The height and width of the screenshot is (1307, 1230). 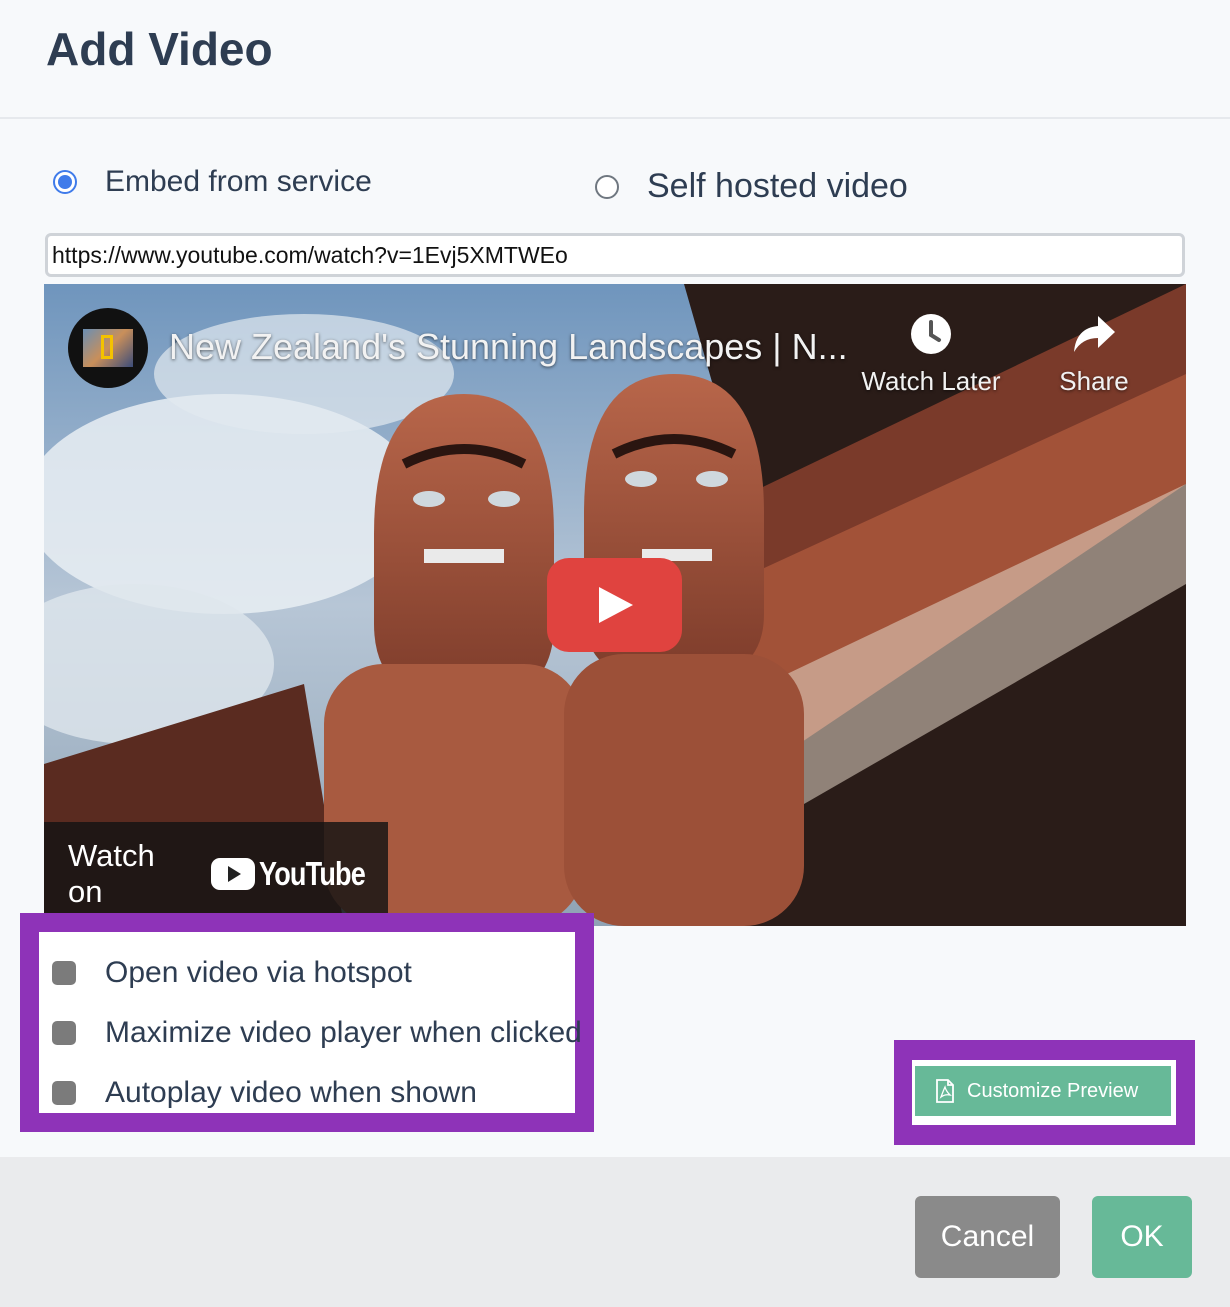 What do you see at coordinates (777, 186) in the screenshot?
I see `self-hosted-option-label: Self hosted video` at bounding box center [777, 186].